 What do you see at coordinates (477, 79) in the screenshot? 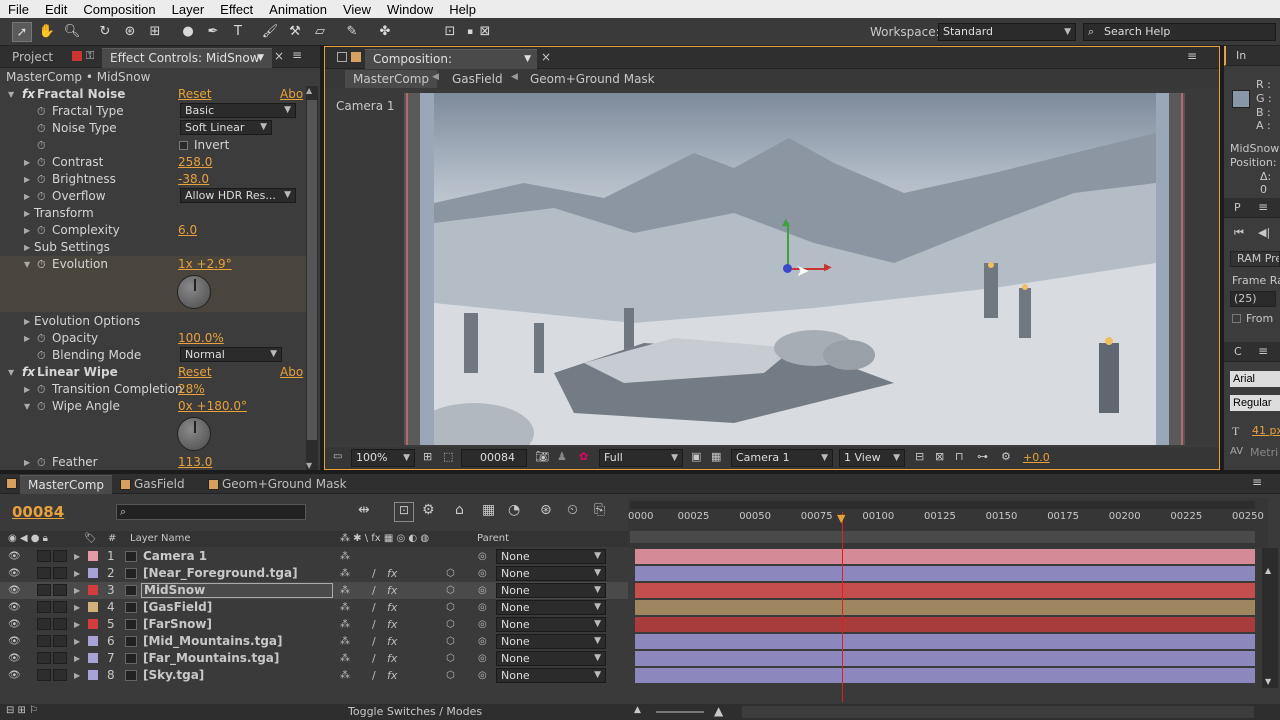
I see `breadcrumb-gasfield: GasField` at bounding box center [477, 79].